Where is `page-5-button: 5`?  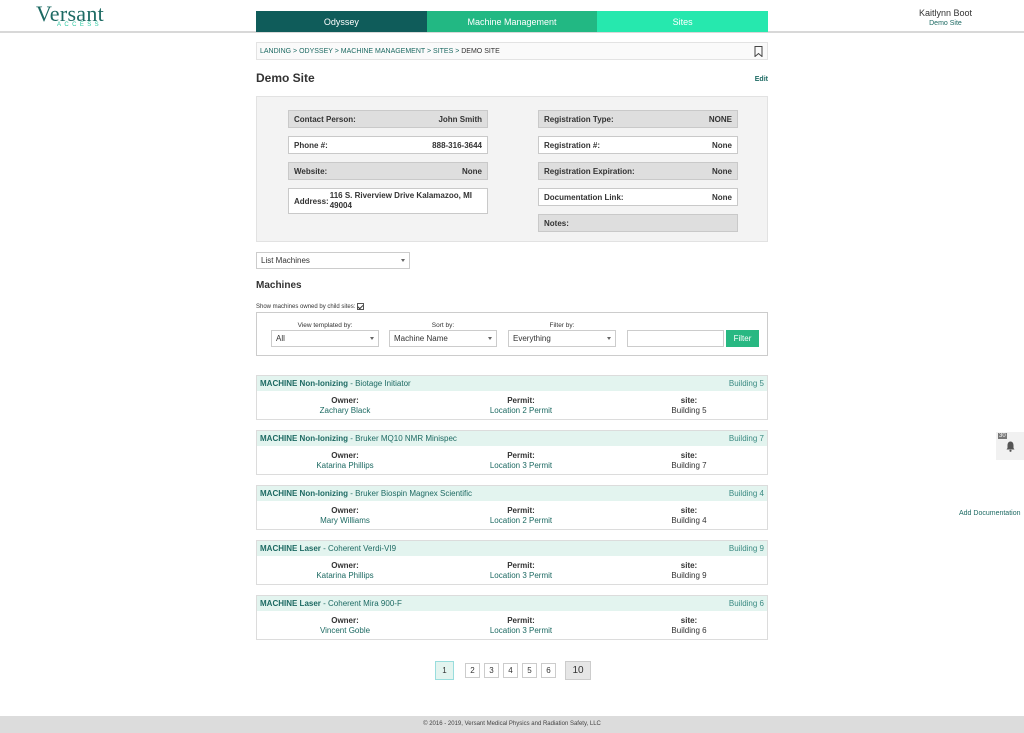
page-5-button: 5 is located at coordinates (529, 670).